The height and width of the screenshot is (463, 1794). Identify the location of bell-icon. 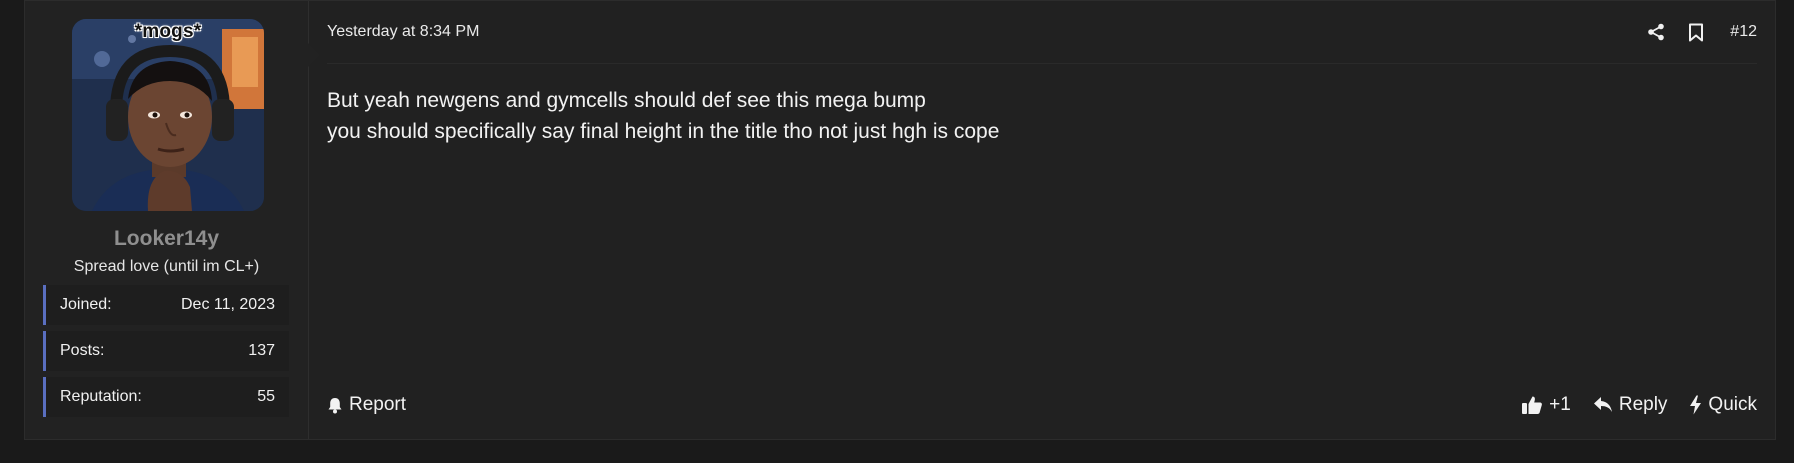
(335, 405).